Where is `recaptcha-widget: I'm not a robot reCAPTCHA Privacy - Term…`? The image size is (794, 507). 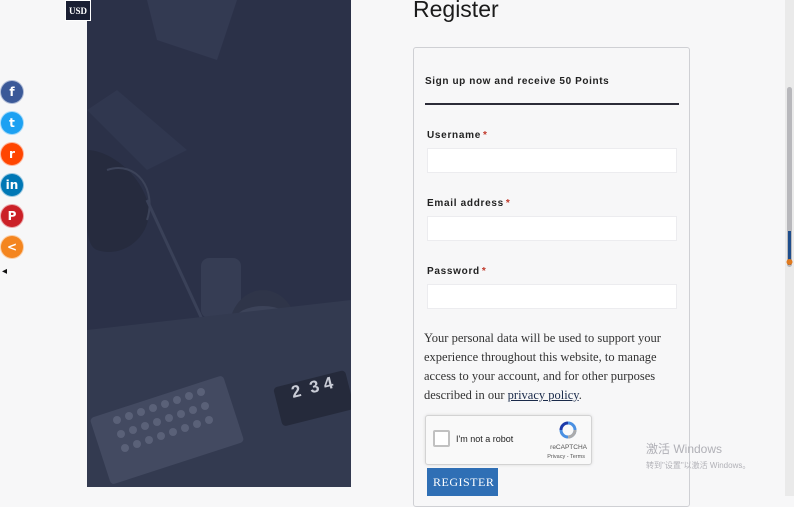 recaptcha-widget: I'm not a robot reCAPTCHA Privacy - Term… is located at coordinates (508, 440).